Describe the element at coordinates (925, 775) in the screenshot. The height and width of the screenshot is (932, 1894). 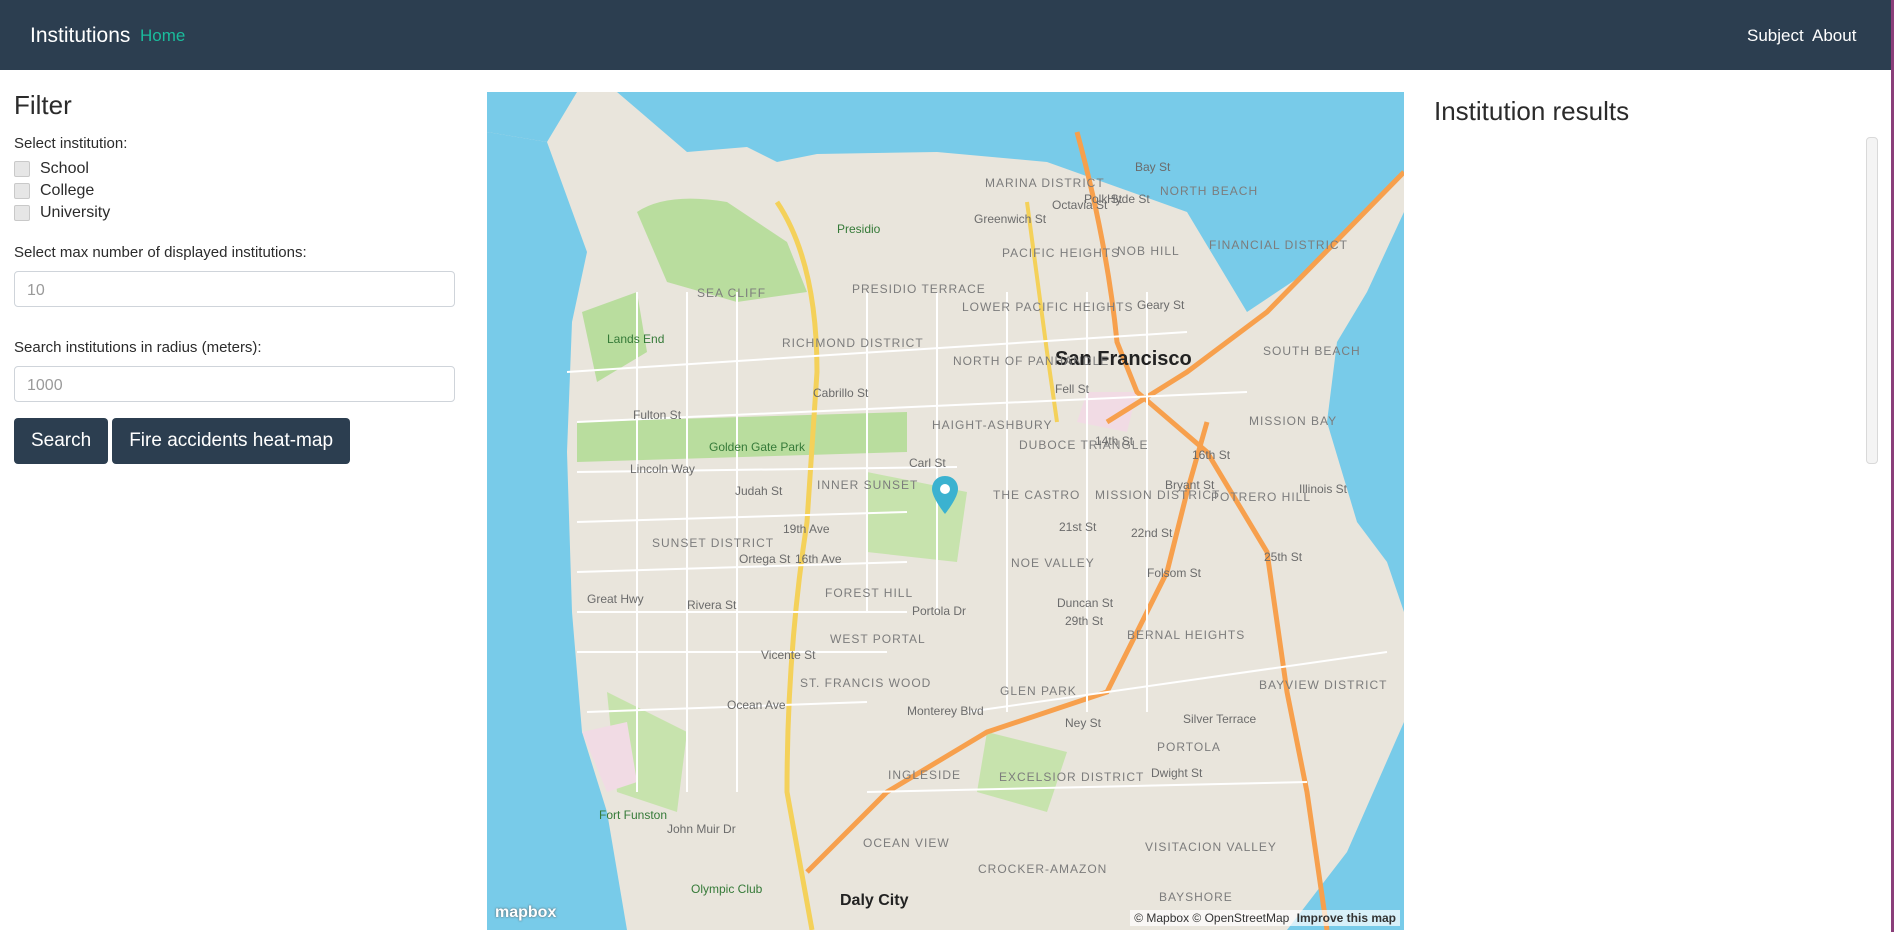
I see `map-label-district: INGLESIDE` at that location.